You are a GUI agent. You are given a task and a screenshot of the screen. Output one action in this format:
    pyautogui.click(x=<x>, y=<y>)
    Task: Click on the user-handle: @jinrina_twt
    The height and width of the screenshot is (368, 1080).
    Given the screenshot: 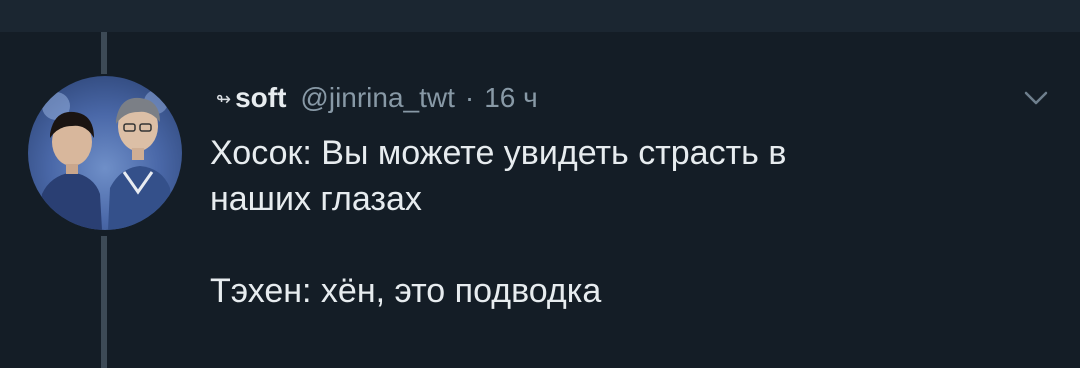 What is the action you would take?
    pyautogui.click(x=377, y=98)
    